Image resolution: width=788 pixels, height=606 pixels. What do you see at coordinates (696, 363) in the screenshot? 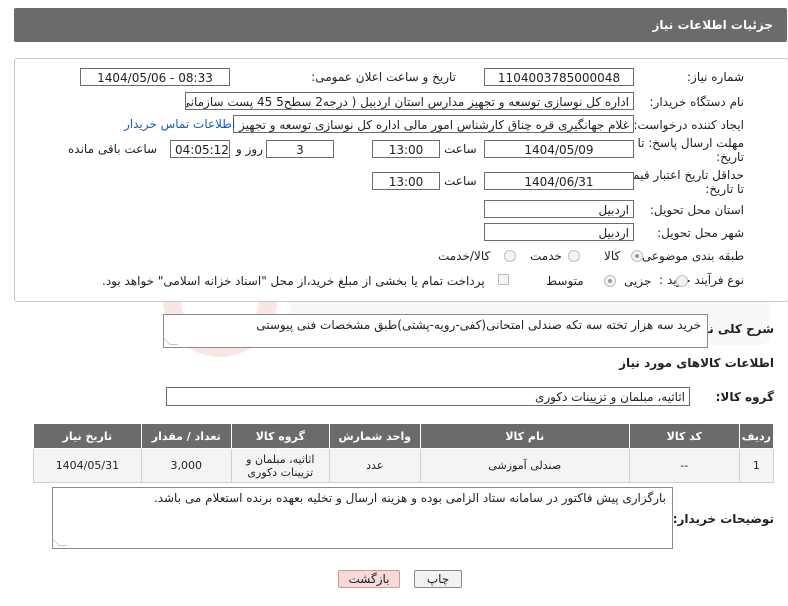
I see `goods-section-title: اطلاعات کالاهای مورد نیاز` at bounding box center [696, 363].